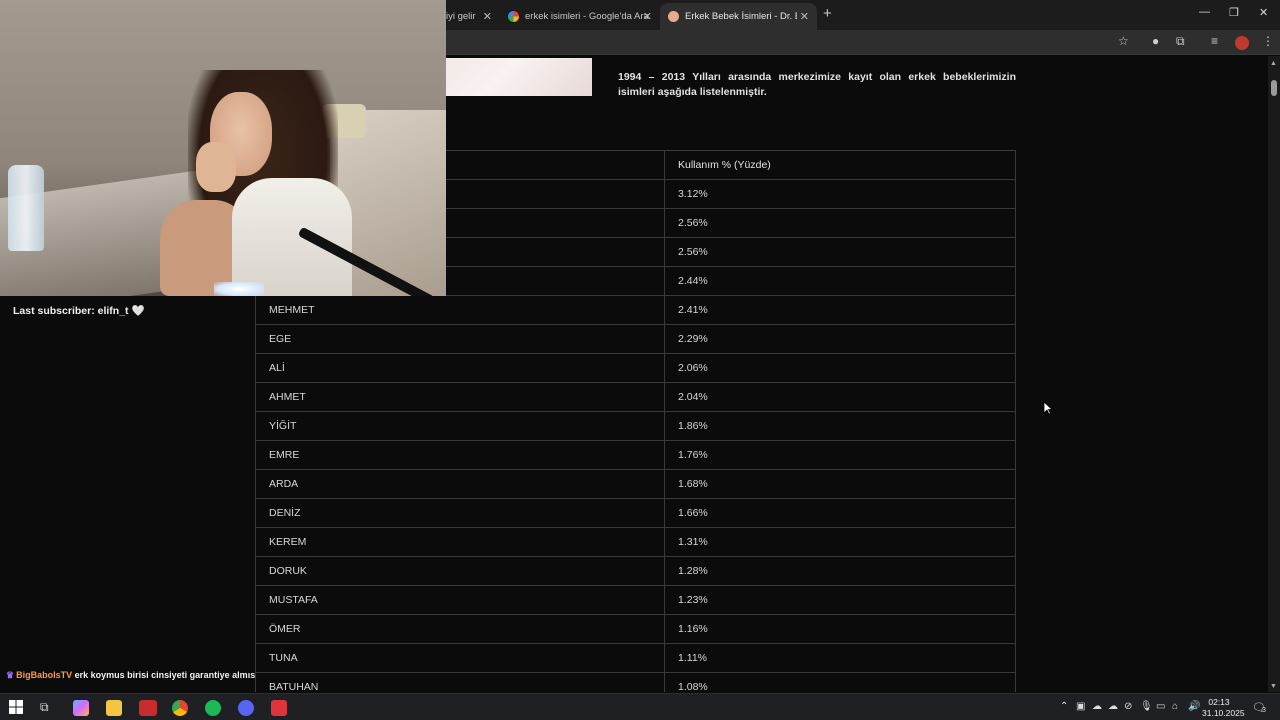 The image size is (1280, 720). What do you see at coordinates (1219, 702) in the screenshot?
I see `clock-time: 02:13` at bounding box center [1219, 702].